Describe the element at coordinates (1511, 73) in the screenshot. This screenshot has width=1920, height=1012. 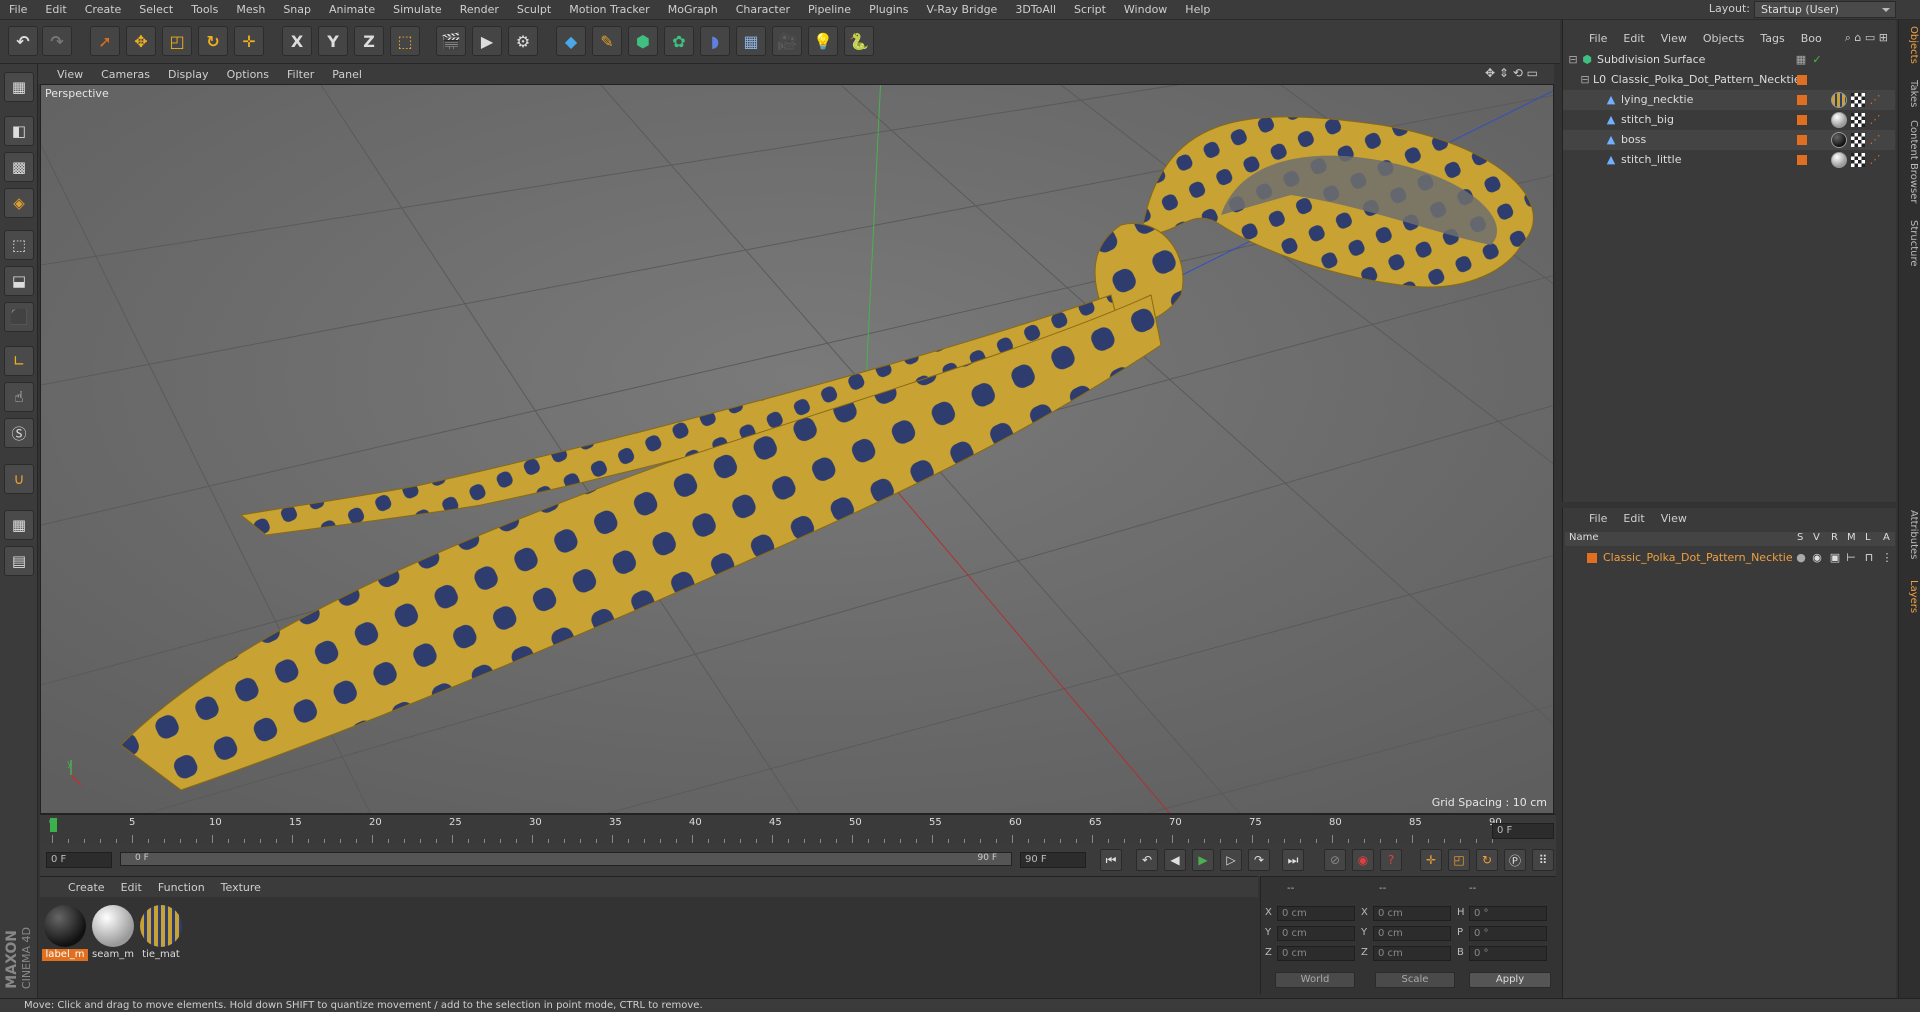
I see `viewport-nav-icons: ✥ ⇕ ⟲ ▭` at that location.